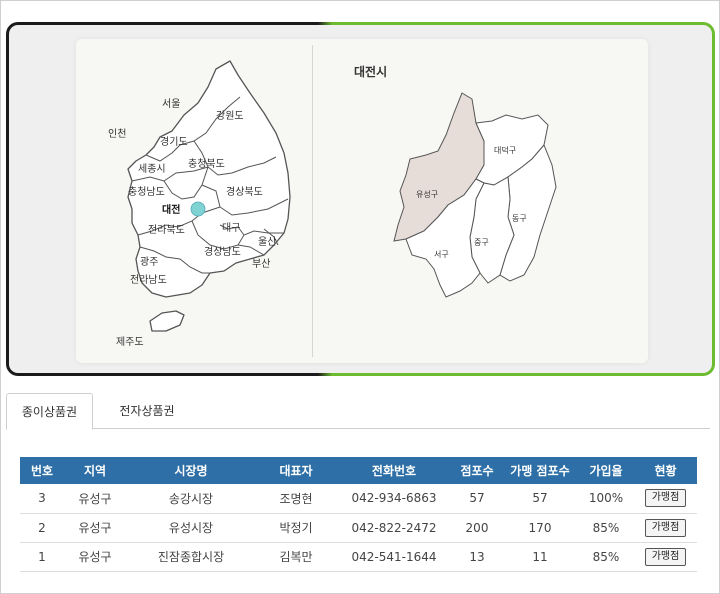 The height and width of the screenshot is (594, 720). I want to click on label-gangwon: 강원도, so click(230, 116).